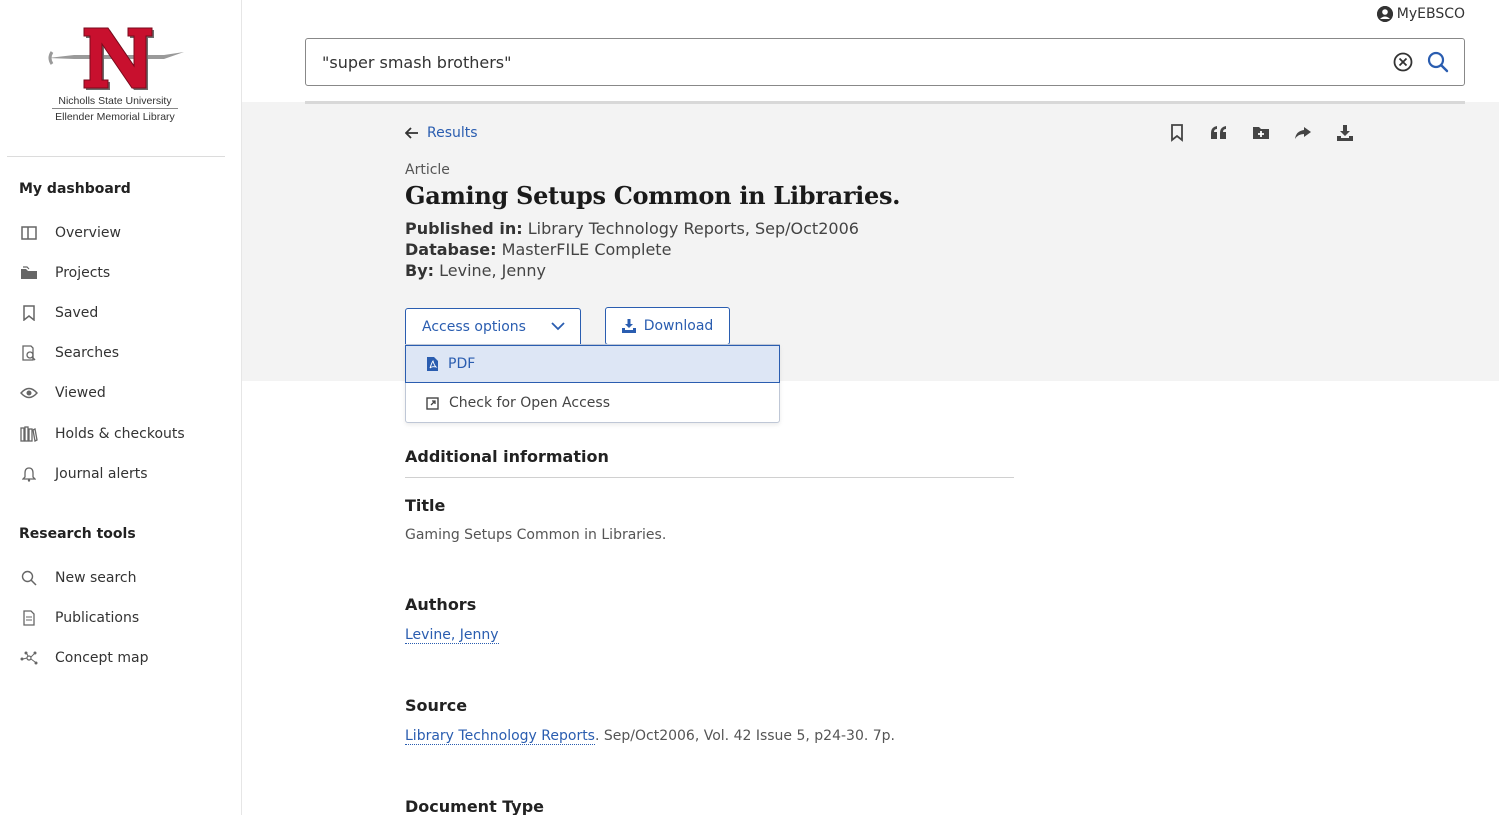 The height and width of the screenshot is (815, 1499). I want to click on by-label: By:, so click(420, 270).